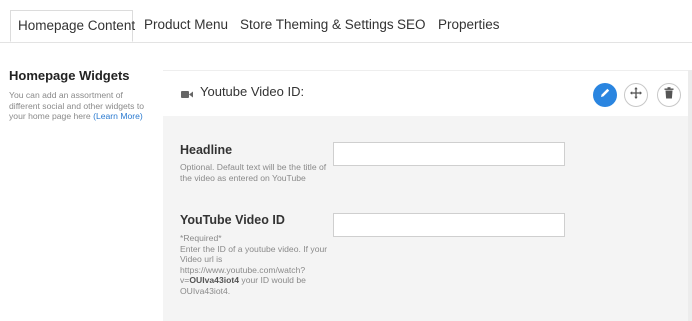  I want to click on headline-label: Headline, so click(206, 150).